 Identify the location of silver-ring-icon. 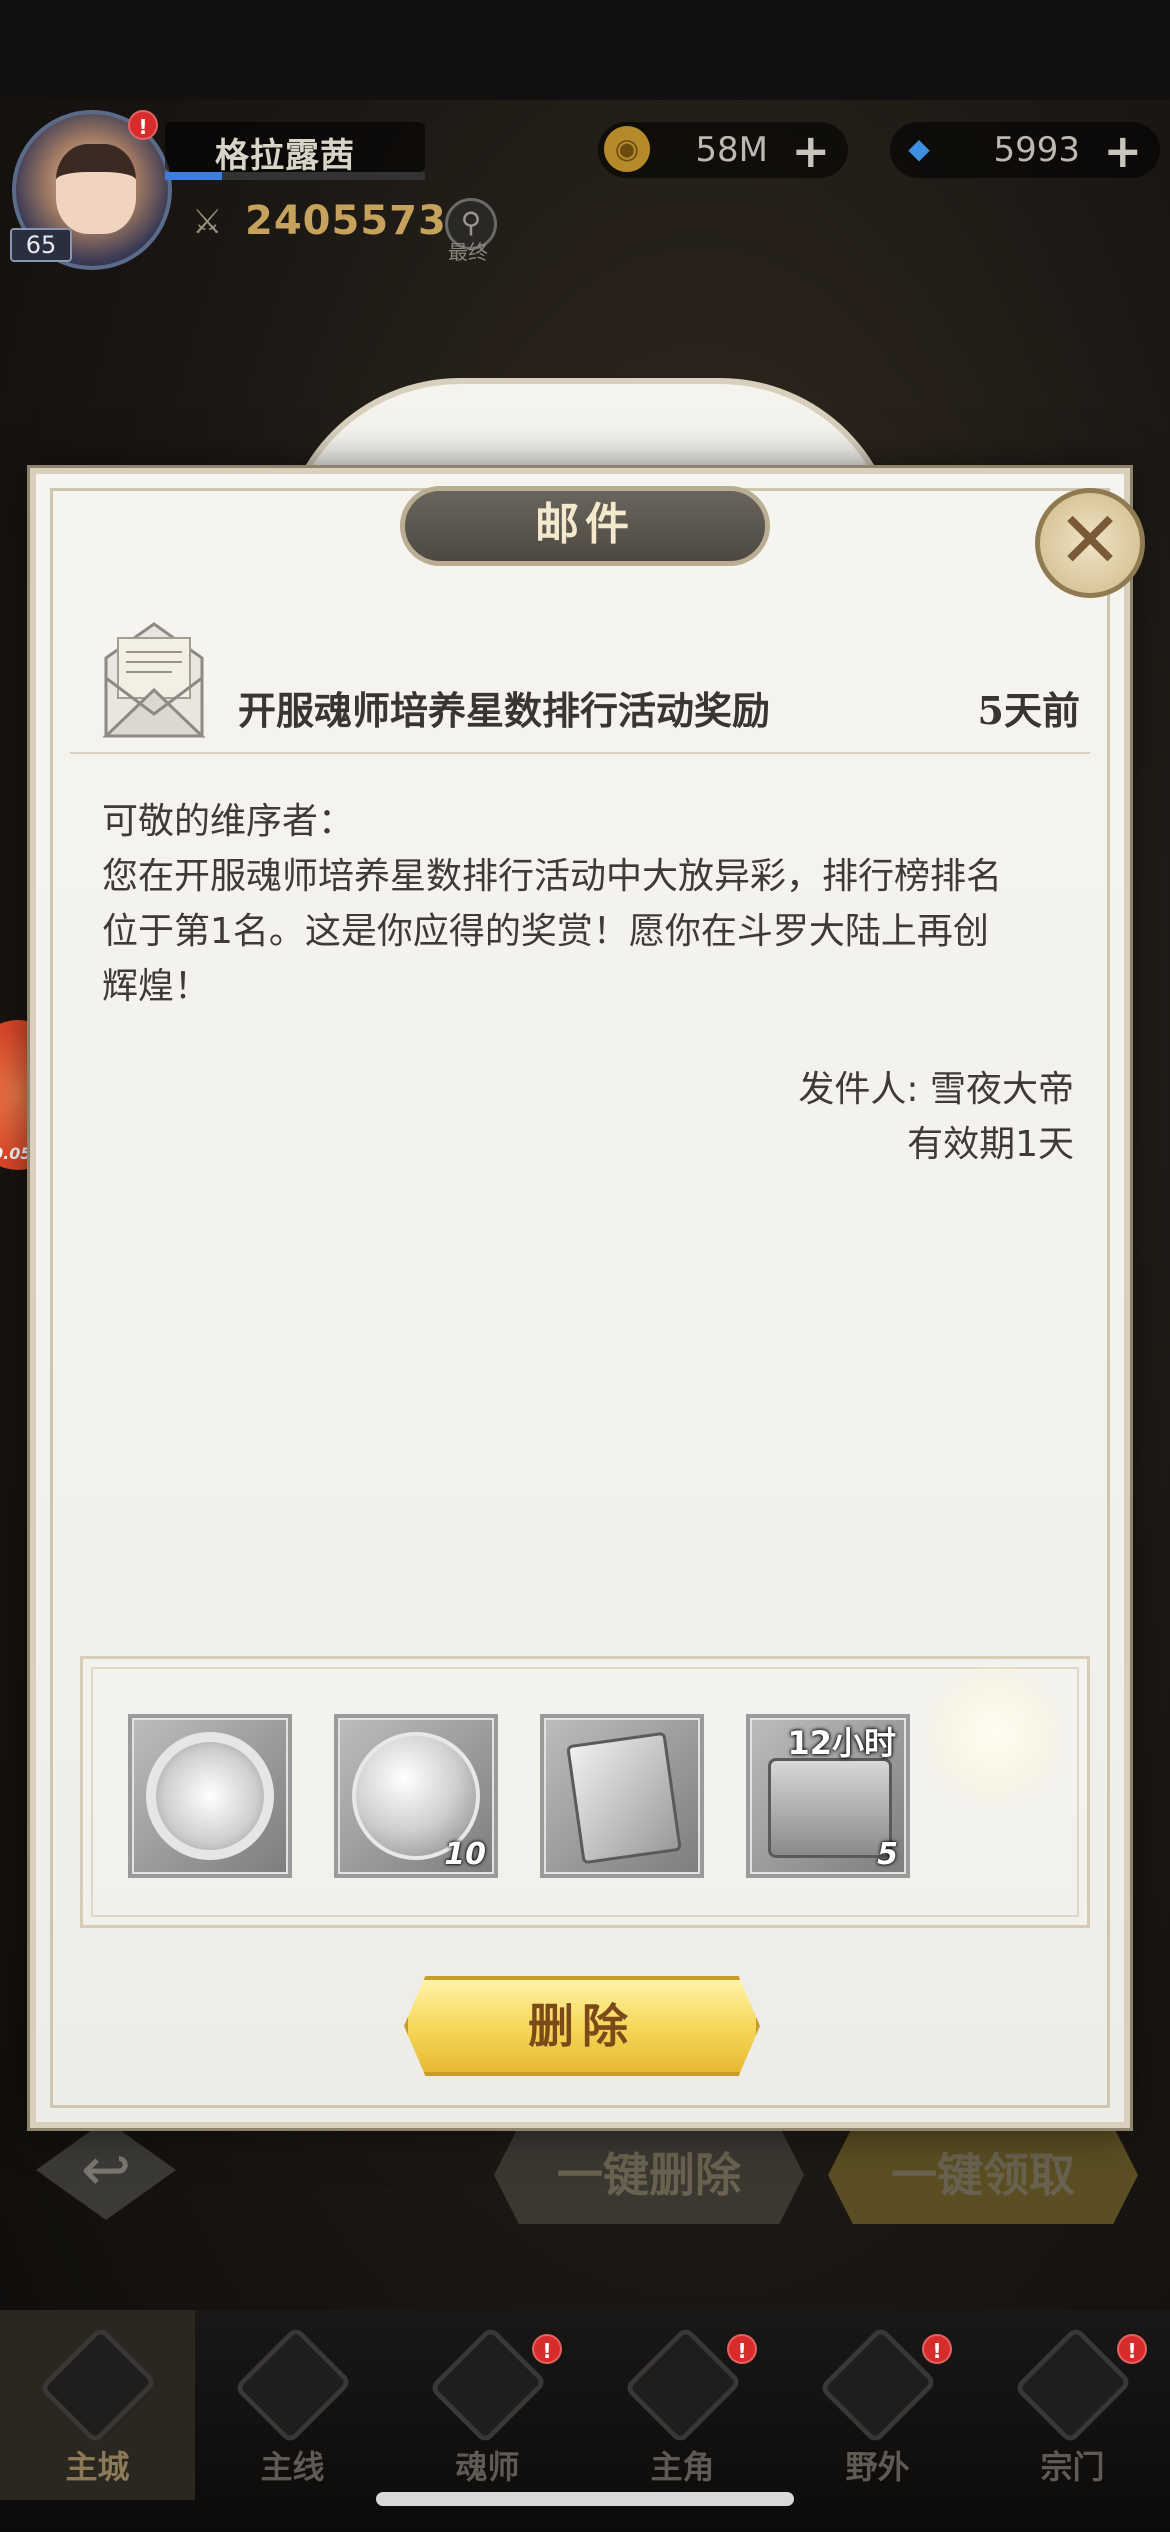
(210, 1796).